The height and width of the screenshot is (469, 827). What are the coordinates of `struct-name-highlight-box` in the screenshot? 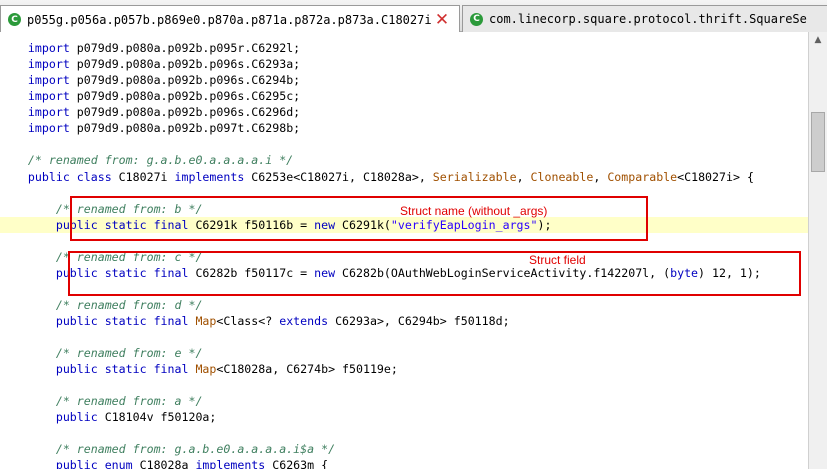 It's located at (359, 218).